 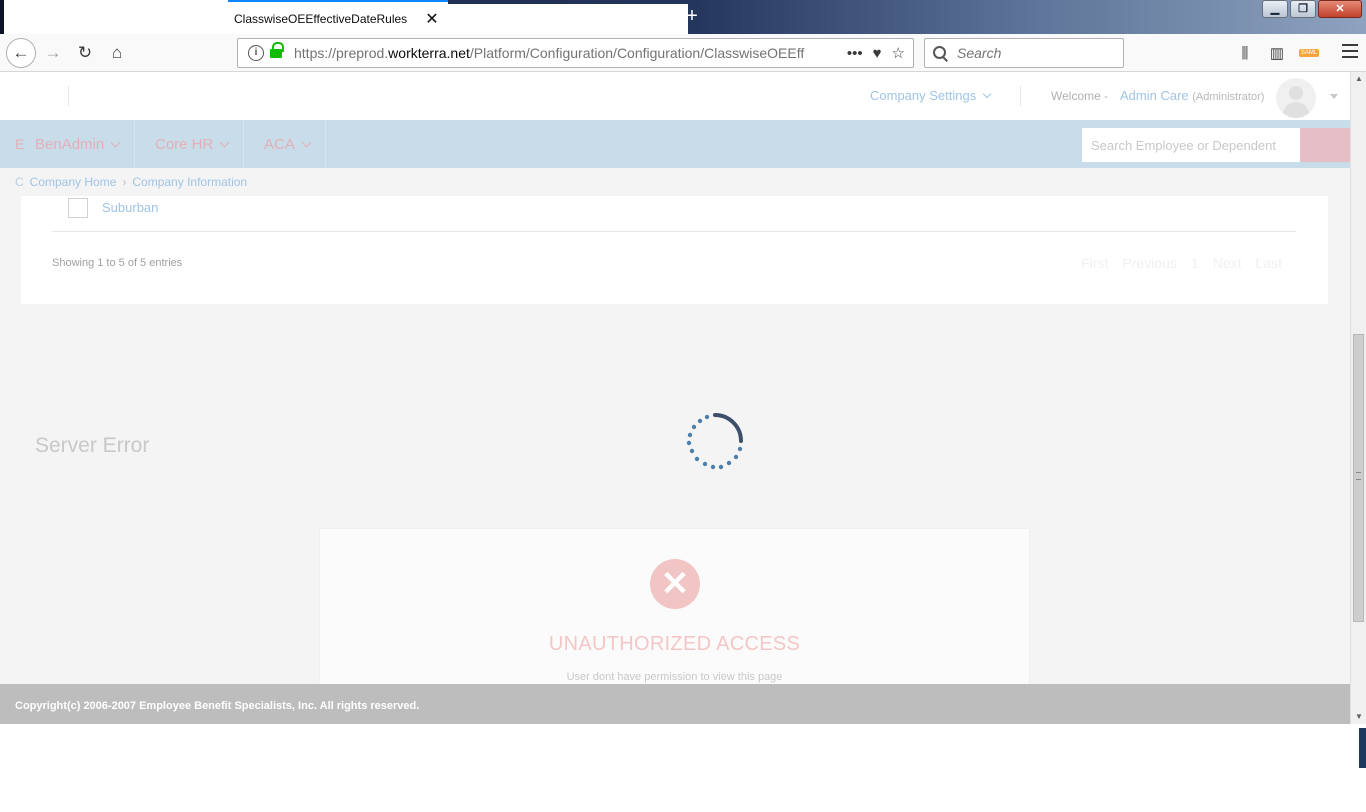 What do you see at coordinates (1325, 145) in the screenshot?
I see `employee-search-button` at bounding box center [1325, 145].